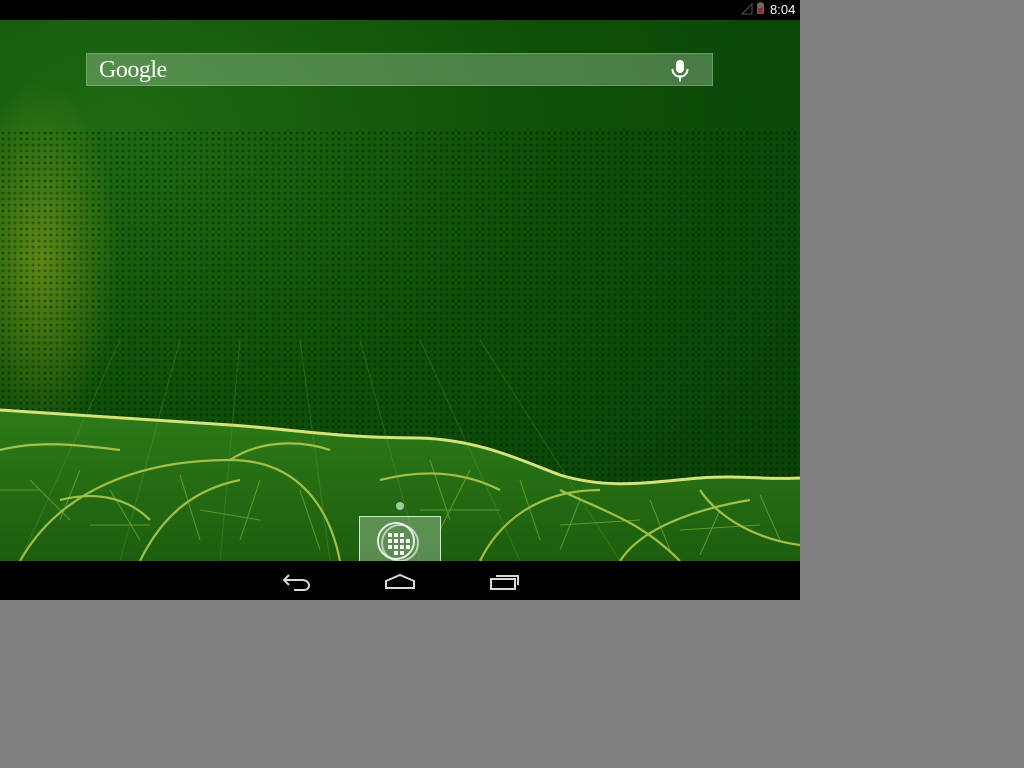 This screenshot has height=768, width=1024. Describe the element at coordinates (297, 581) in the screenshot. I see `back-icon` at that location.